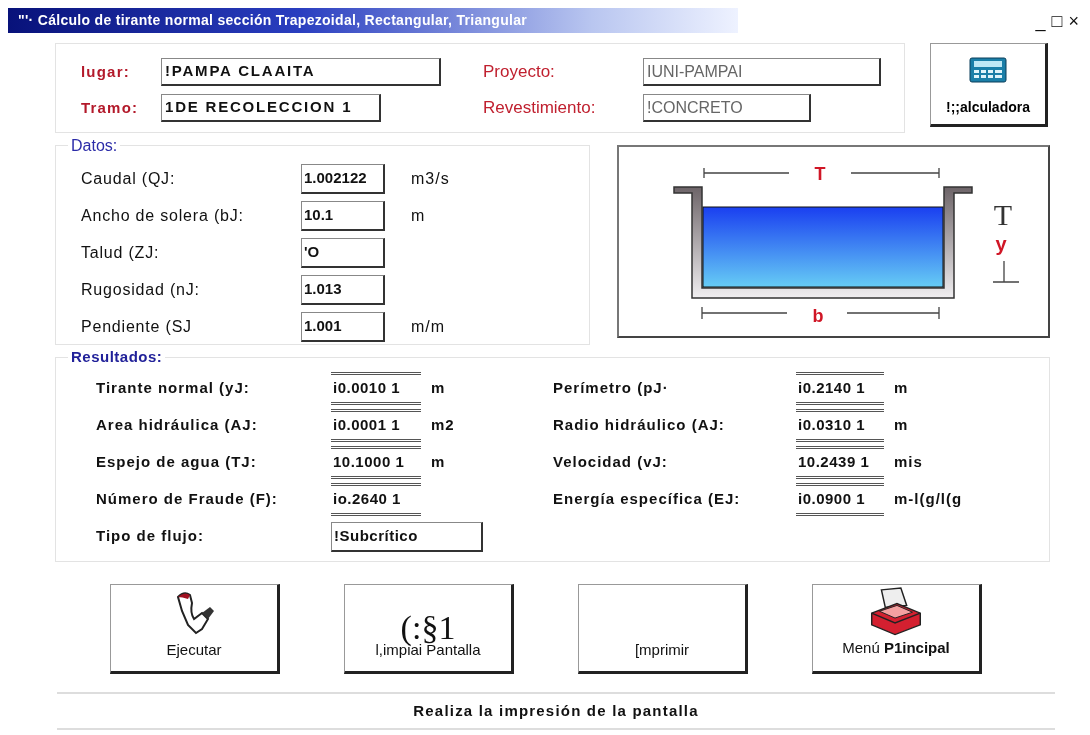 The width and height of the screenshot is (1090, 735). What do you see at coordinates (137, 326) in the screenshot?
I see `field-label: Pendiente (SJ` at bounding box center [137, 326].